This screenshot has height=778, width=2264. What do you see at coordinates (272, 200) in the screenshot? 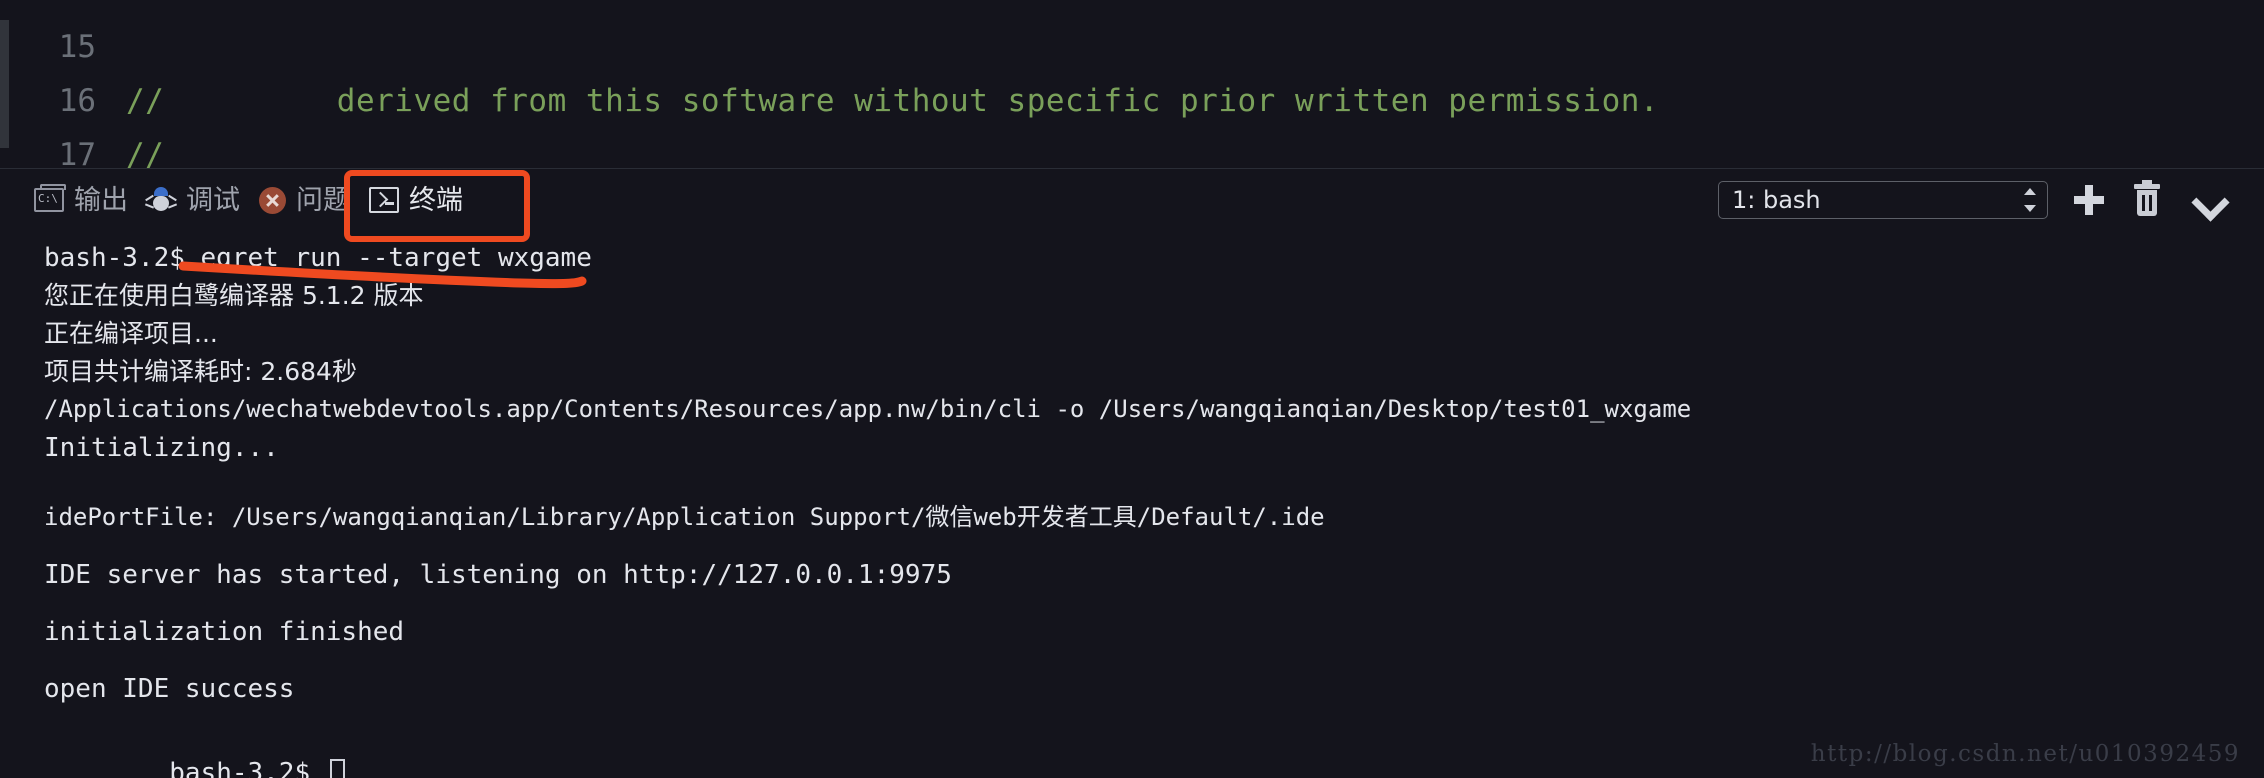
I see `error-circle-icon` at bounding box center [272, 200].